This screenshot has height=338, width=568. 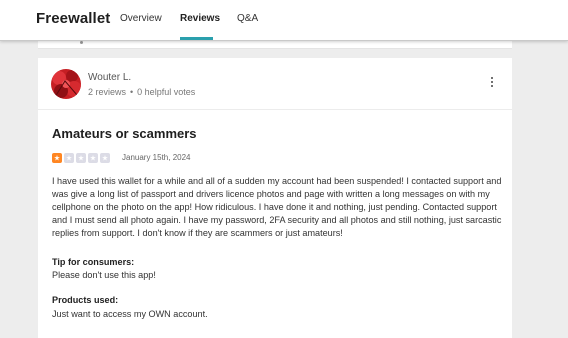 I want to click on review-title: Amateurs or scammers, so click(x=124, y=133).